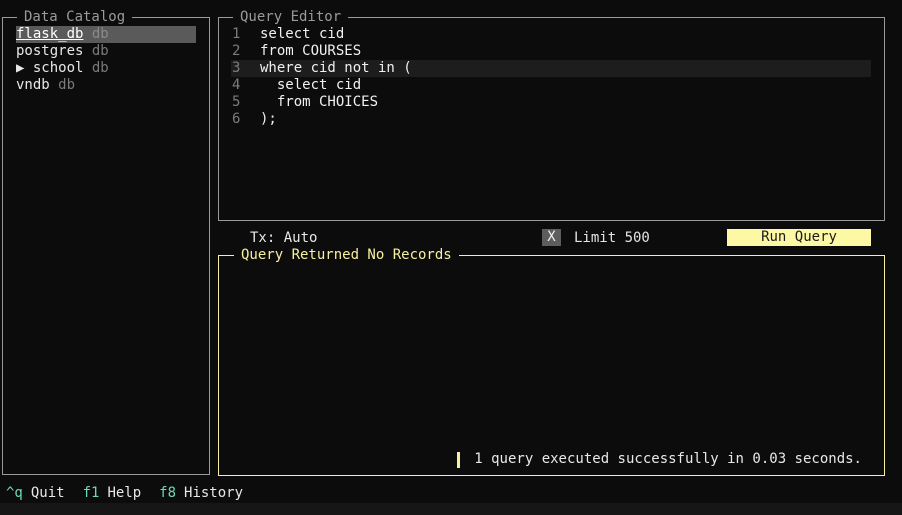  Describe the element at coordinates (612, 238) in the screenshot. I see `limit-label: Limit 500` at that location.